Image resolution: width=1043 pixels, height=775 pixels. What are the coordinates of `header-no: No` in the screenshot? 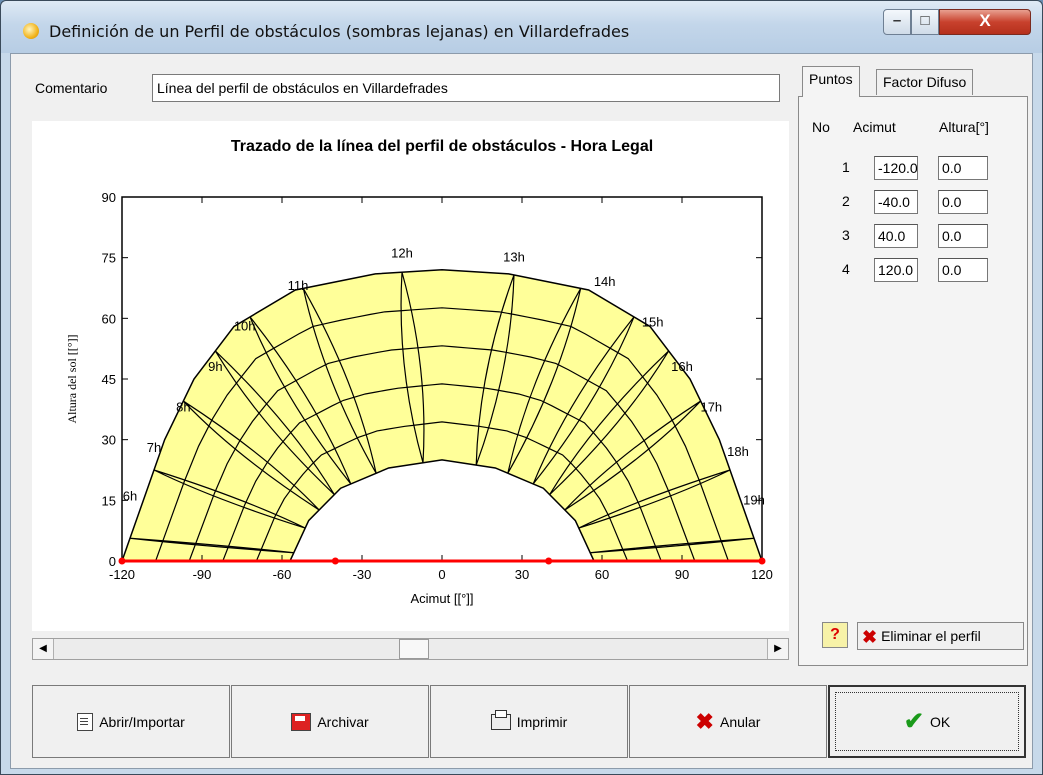 It's located at (821, 127).